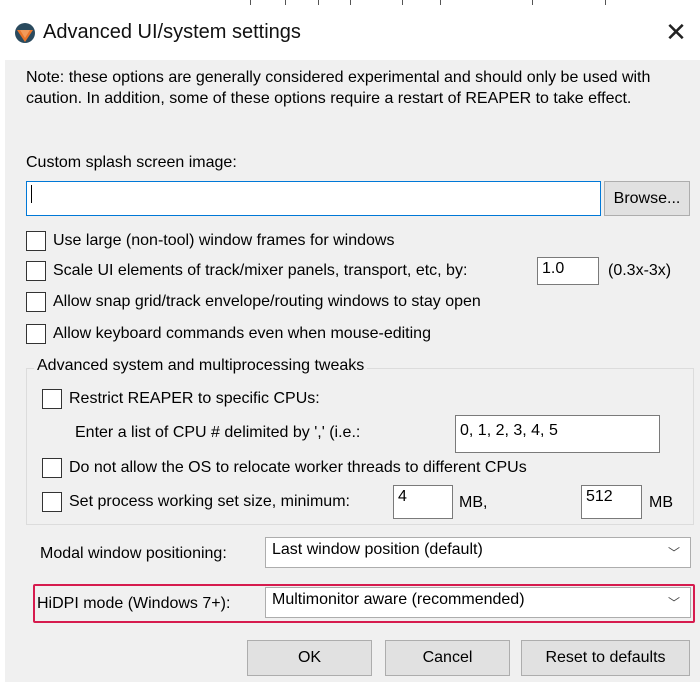 Image resolution: width=700 pixels, height=682 pixels. Describe the element at coordinates (36, 302) in the screenshot. I see `snap-grid-checkbox` at that location.